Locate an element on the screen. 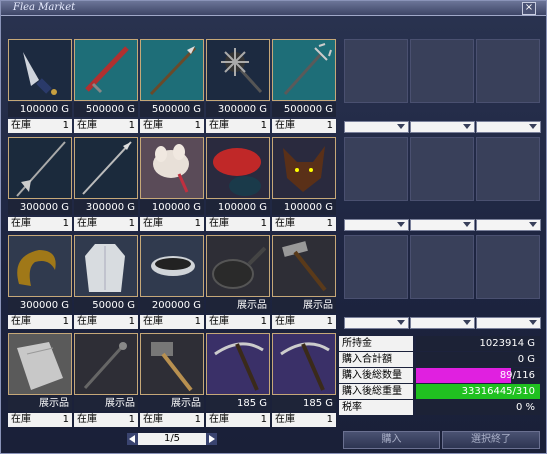  robe-icon is located at coordinates (106, 266).